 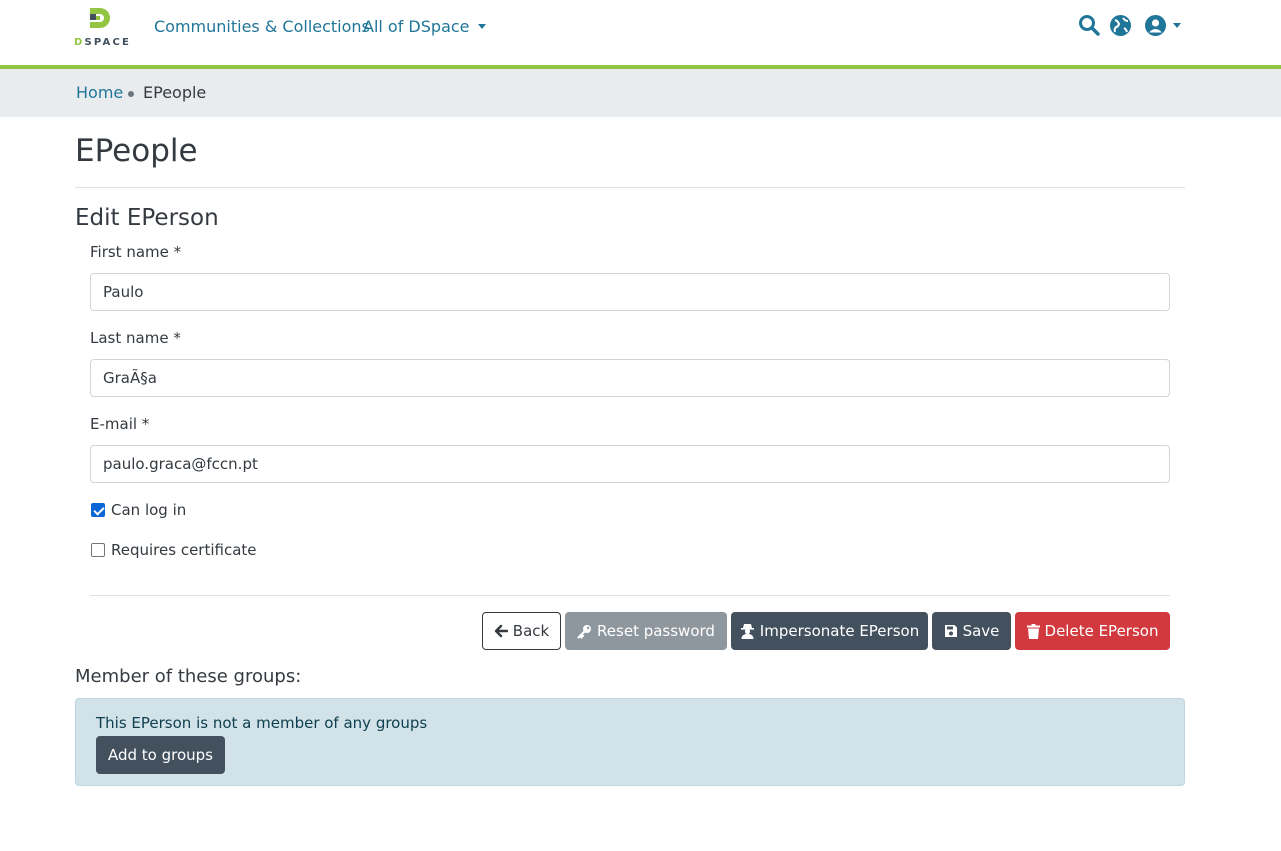 I want to click on last-name-label: Last name *, so click(x=135, y=338).